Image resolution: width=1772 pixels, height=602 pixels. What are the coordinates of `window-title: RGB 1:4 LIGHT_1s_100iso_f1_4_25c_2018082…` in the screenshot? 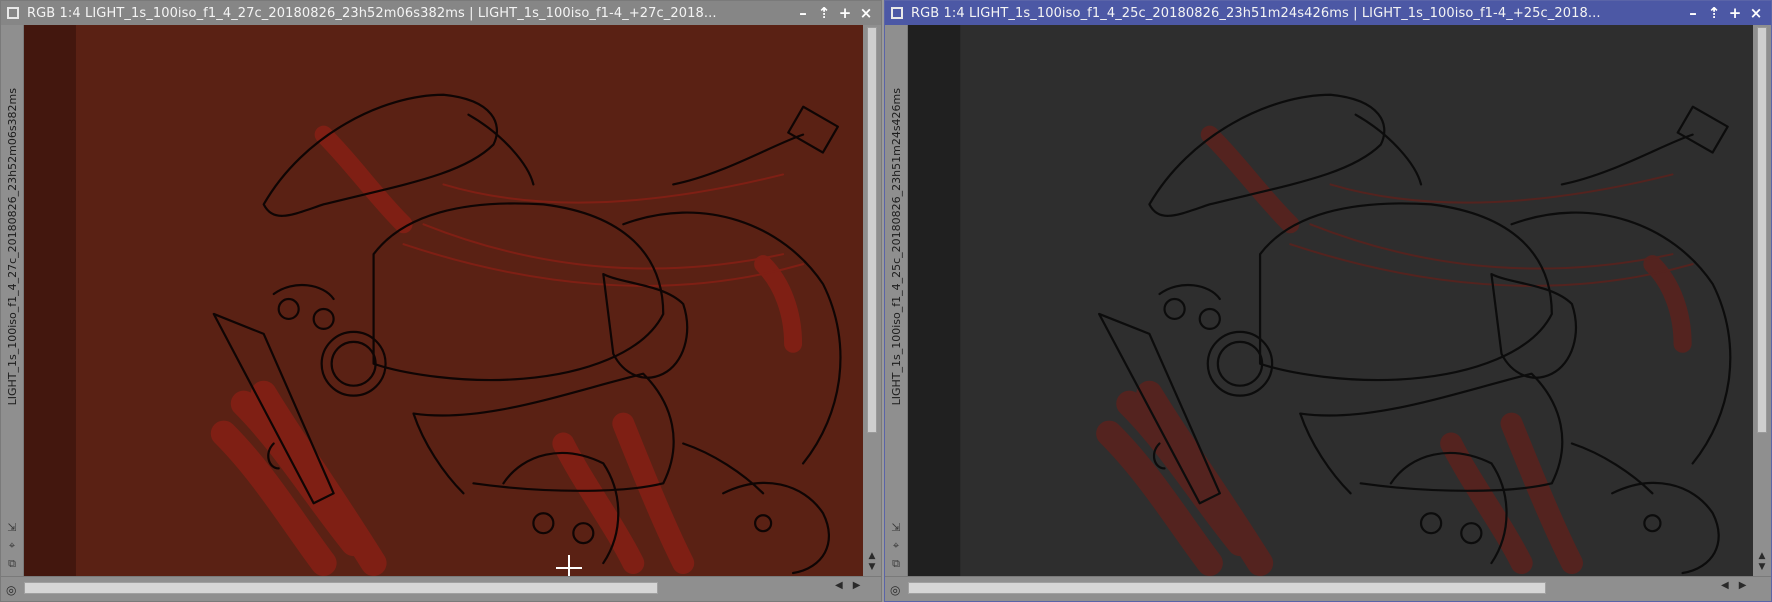 It's located at (1256, 13).